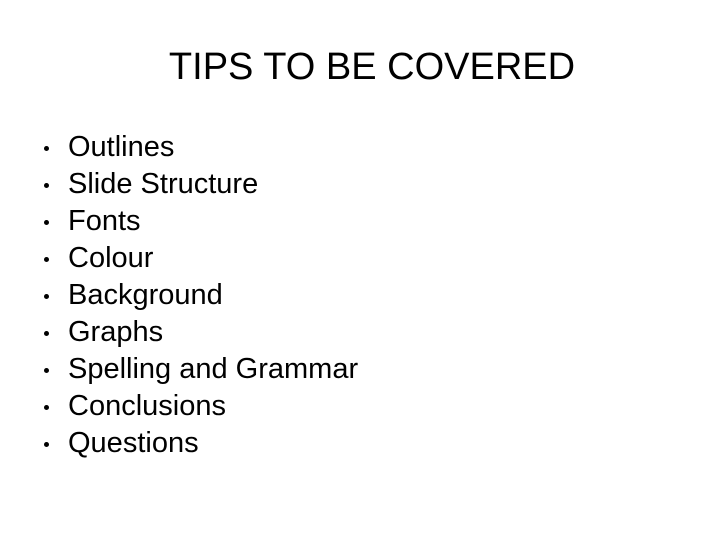  What do you see at coordinates (163, 184) in the screenshot?
I see `list-item-label: Slide Structure` at bounding box center [163, 184].